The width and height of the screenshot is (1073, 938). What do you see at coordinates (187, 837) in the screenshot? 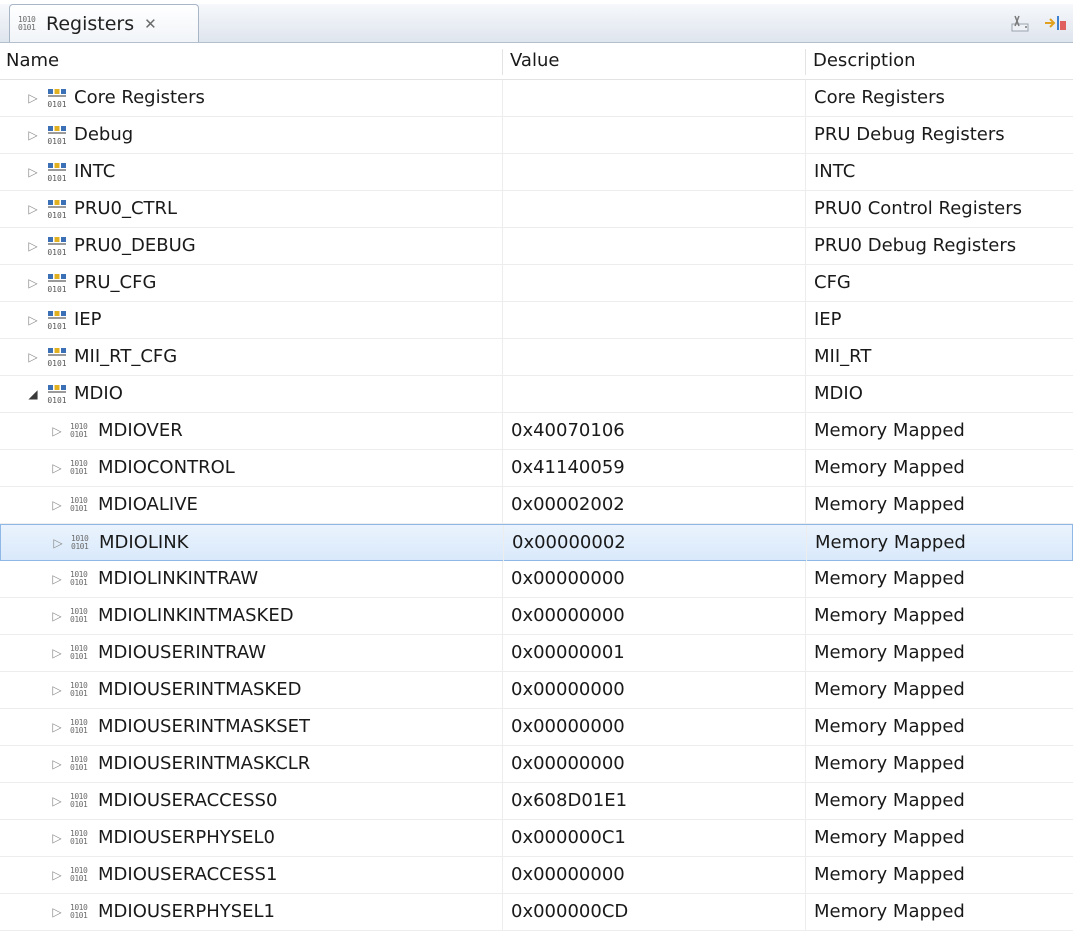
I see `register-name: MDIOUSERPHYSEL0` at bounding box center [187, 837].